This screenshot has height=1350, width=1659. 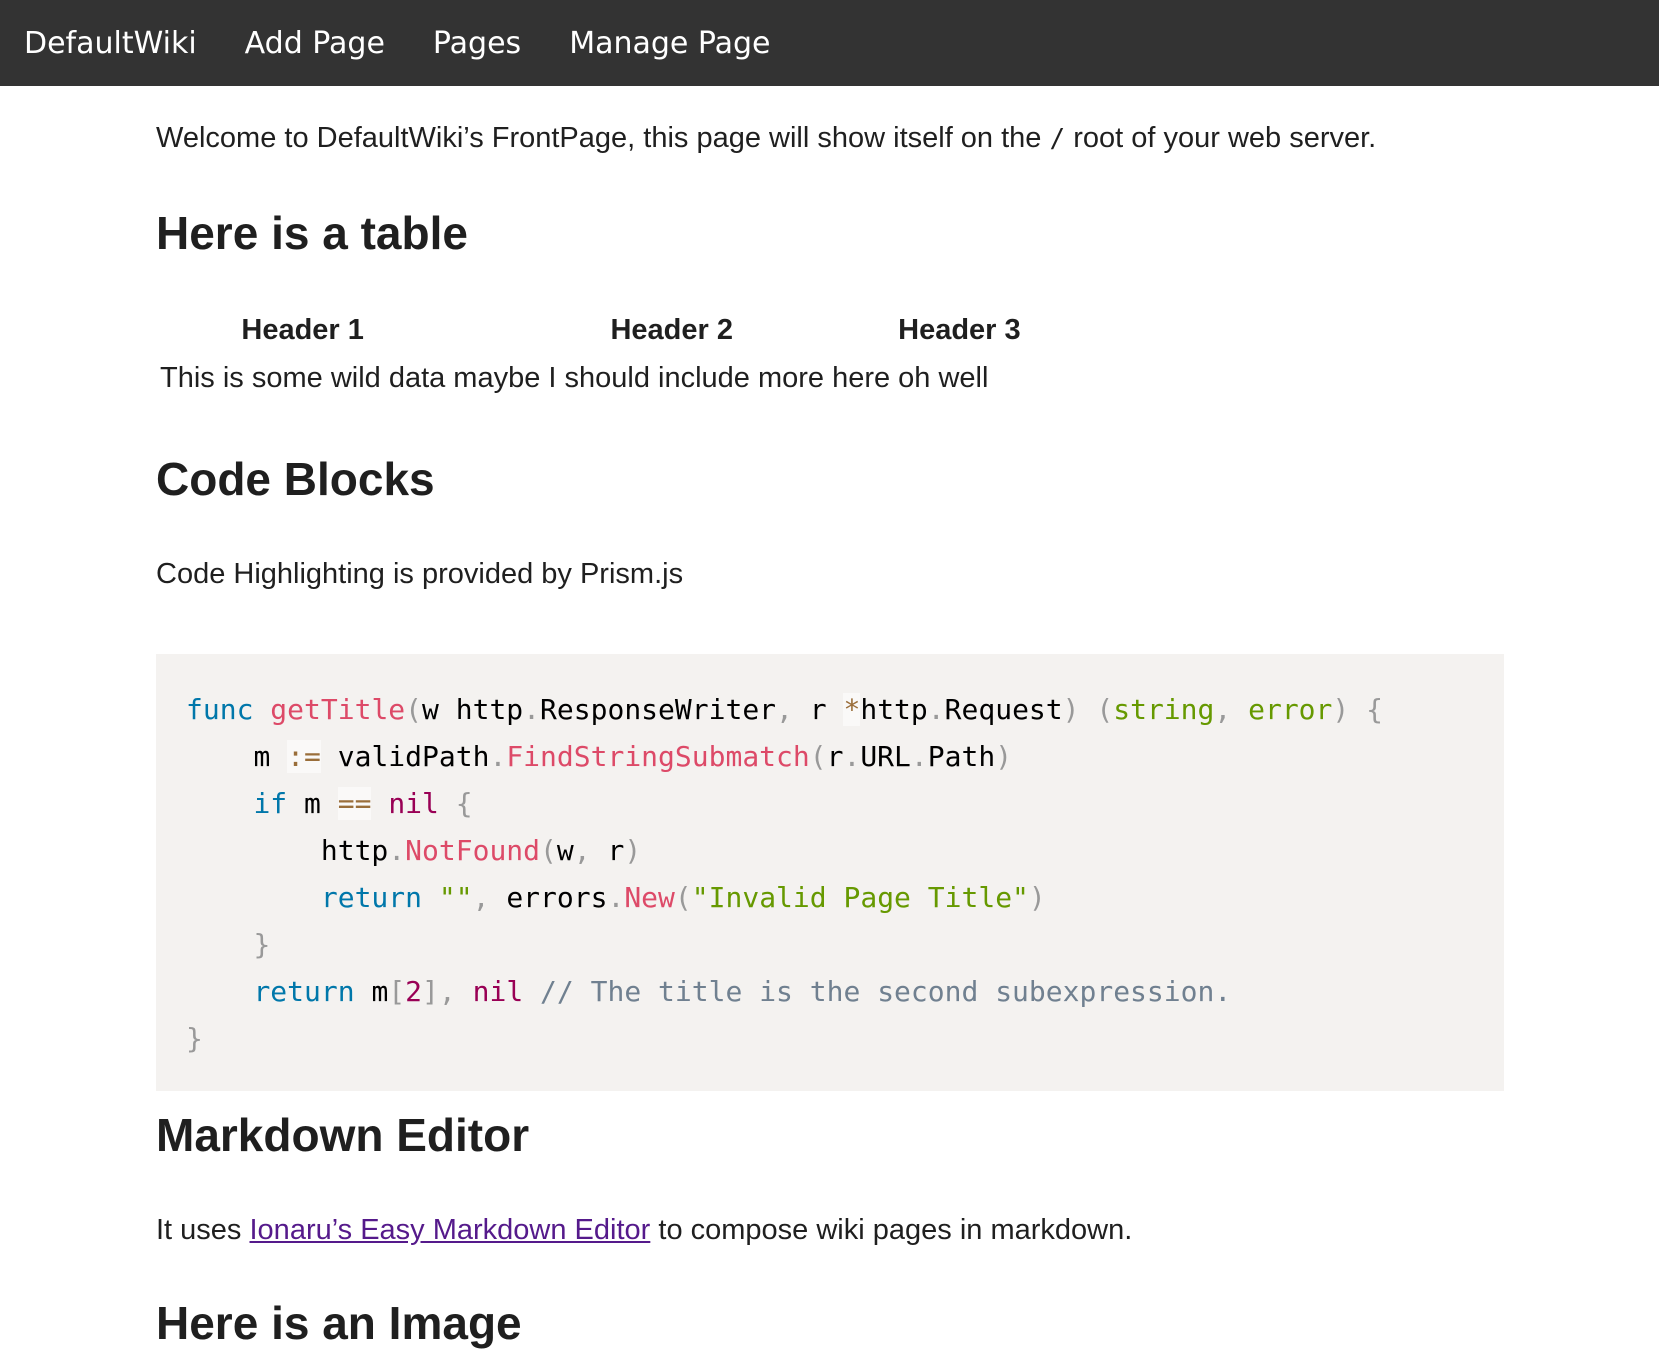 I want to click on intro-text-after: root of your web server., so click(x=1221, y=138).